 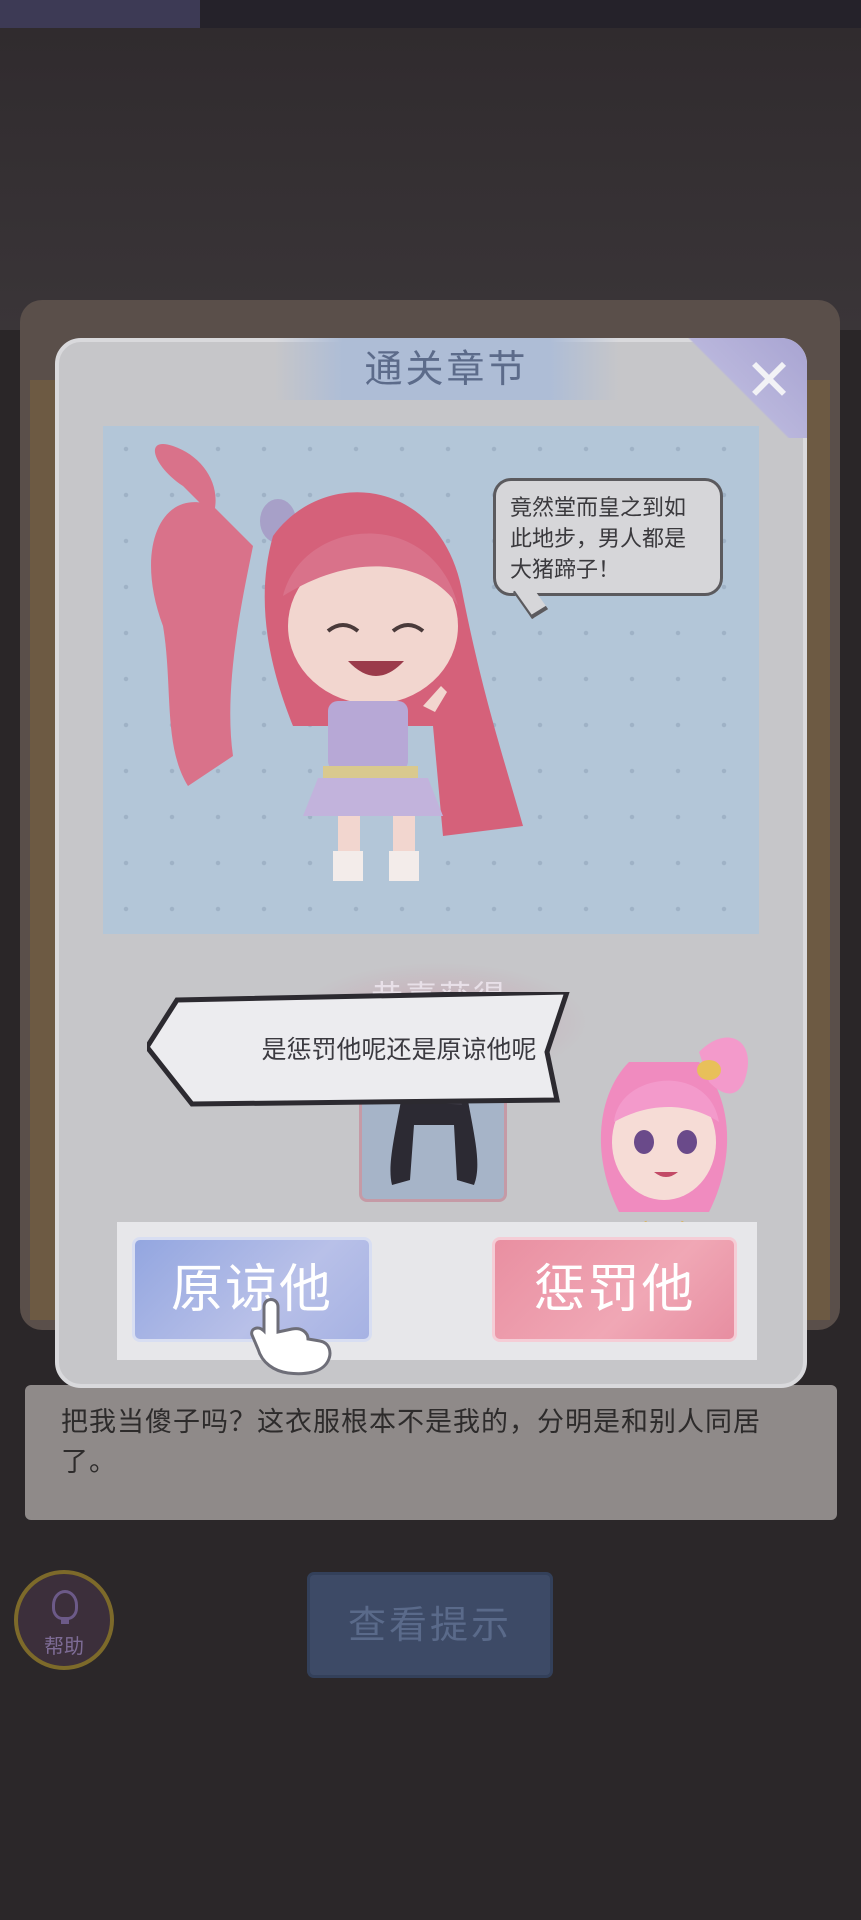 I want to click on dialog-title-bar: 通关章节, so click(x=446, y=369).